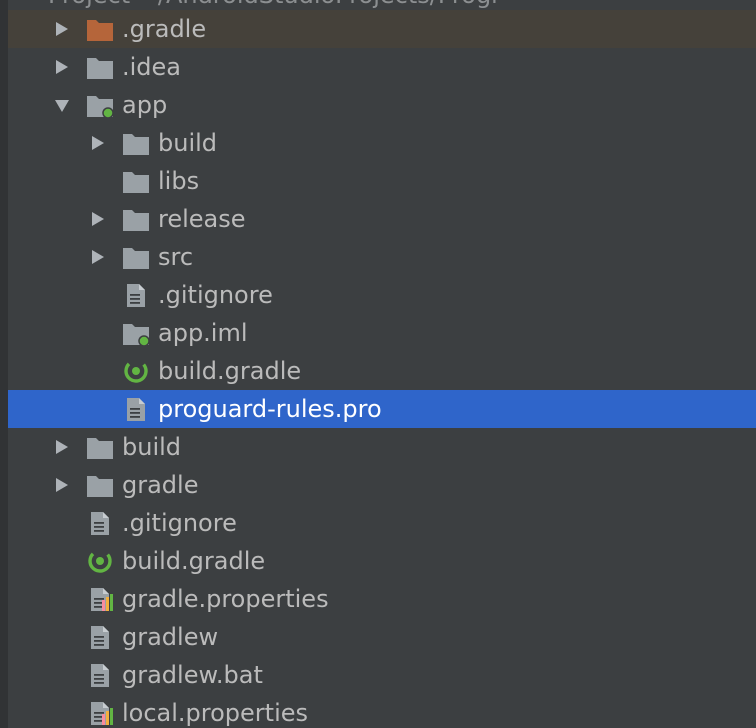 The height and width of the screenshot is (728, 756). Describe the element at coordinates (202, 219) in the screenshot. I see `tree-item-label: release` at that location.